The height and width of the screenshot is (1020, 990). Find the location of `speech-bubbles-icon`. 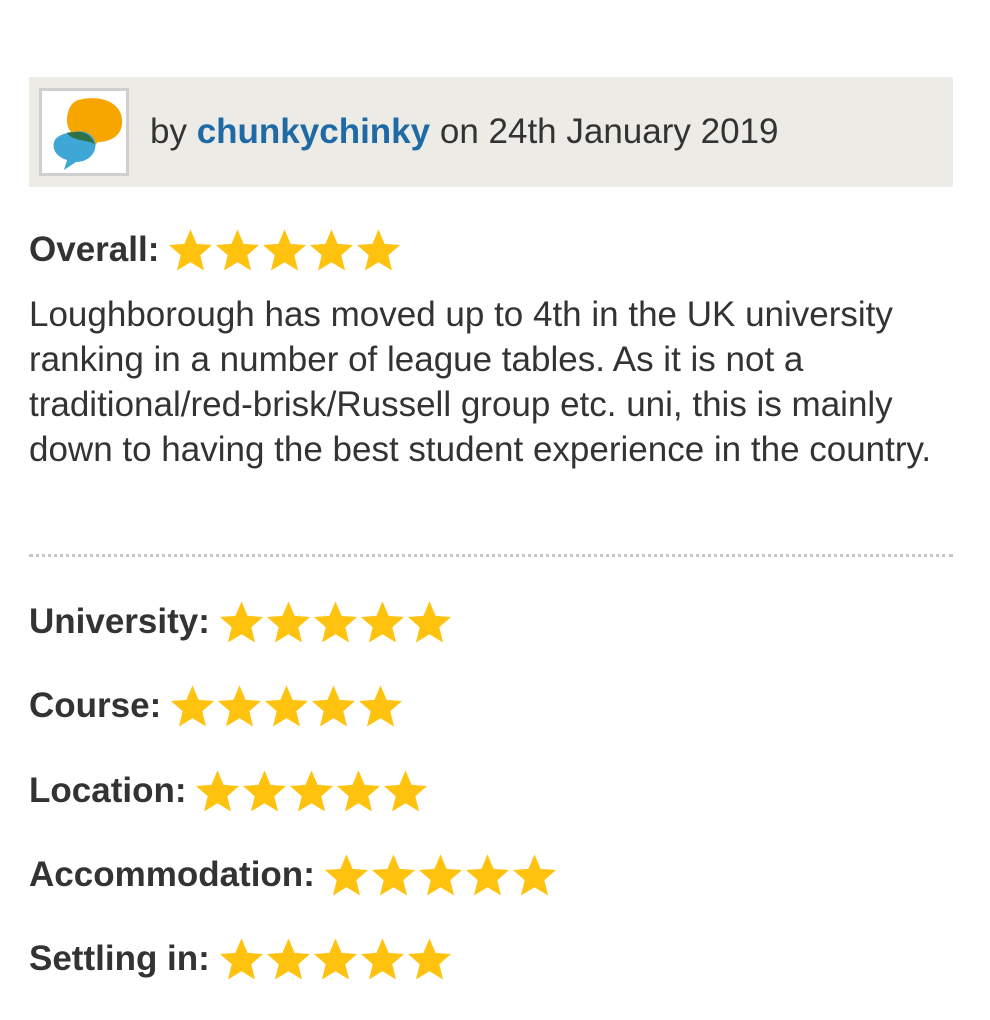

speech-bubbles-icon is located at coordinates (88, 134).